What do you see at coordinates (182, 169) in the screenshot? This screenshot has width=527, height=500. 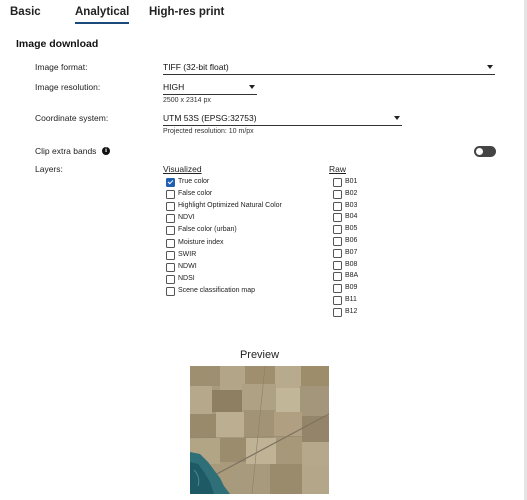 I see `visualized-header: Visualized` at bounding box center [182, 169].